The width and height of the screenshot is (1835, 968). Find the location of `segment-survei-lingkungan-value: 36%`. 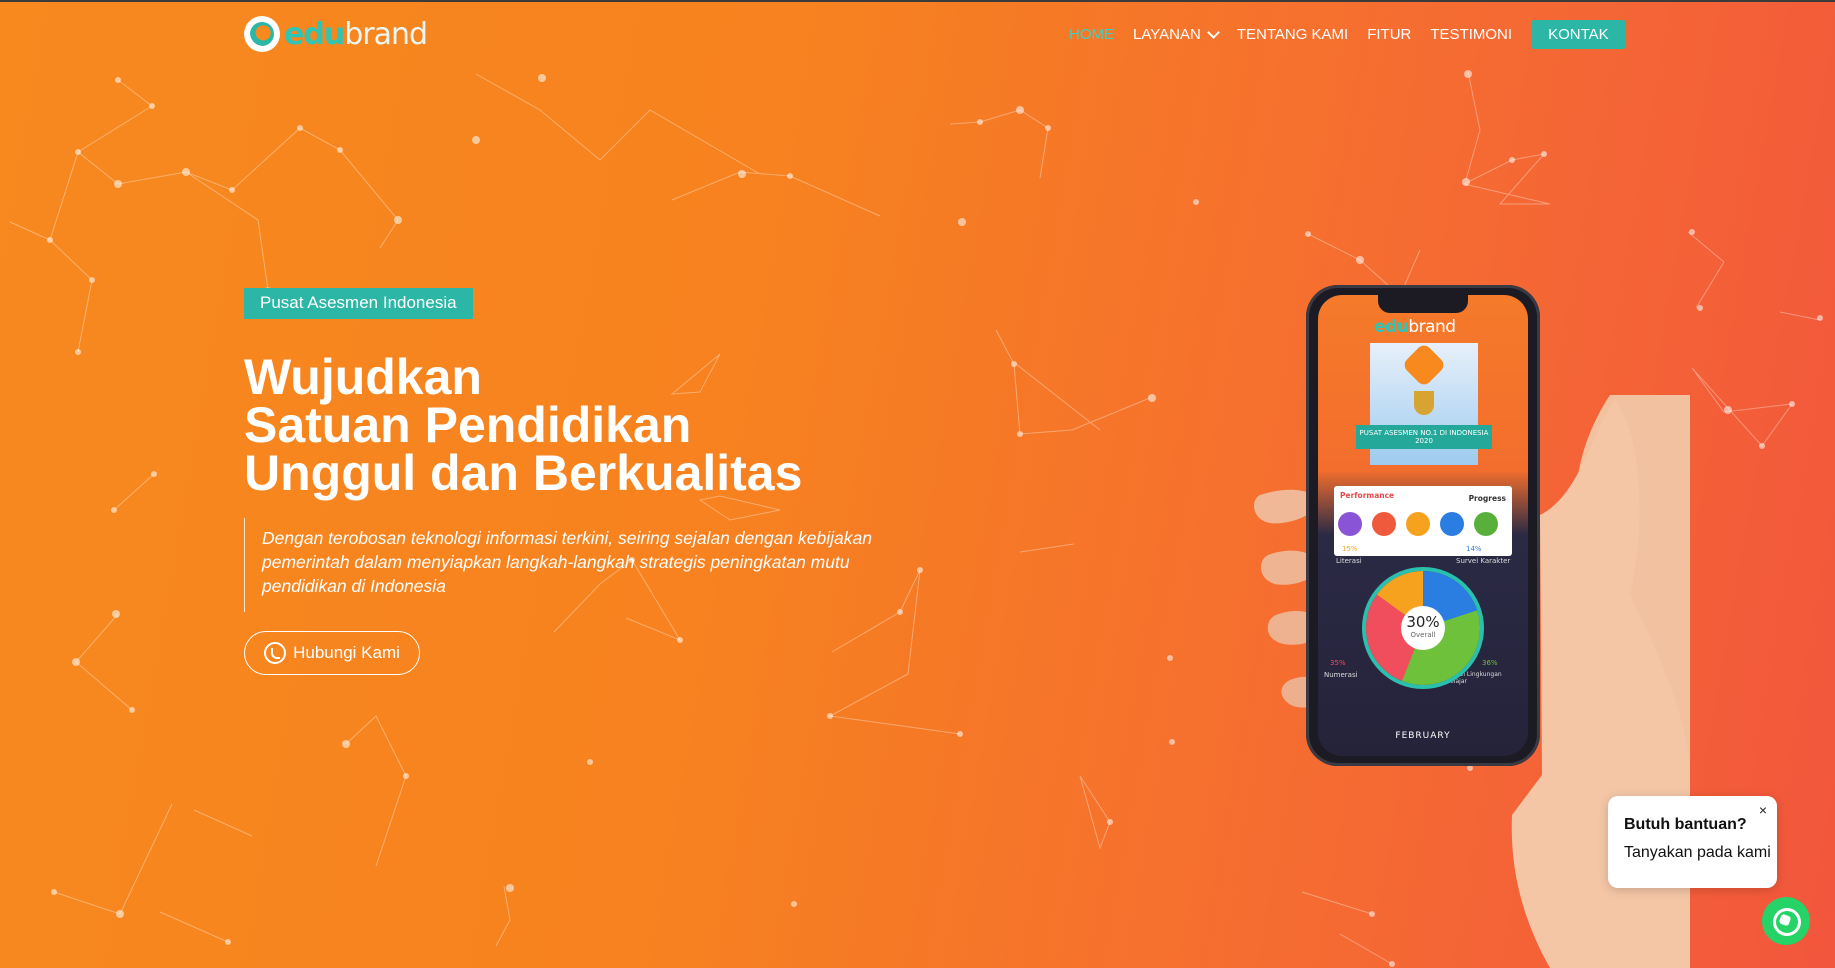

segment-survei-lingkungan-value: 36% is located at coordinates (1490, 663).